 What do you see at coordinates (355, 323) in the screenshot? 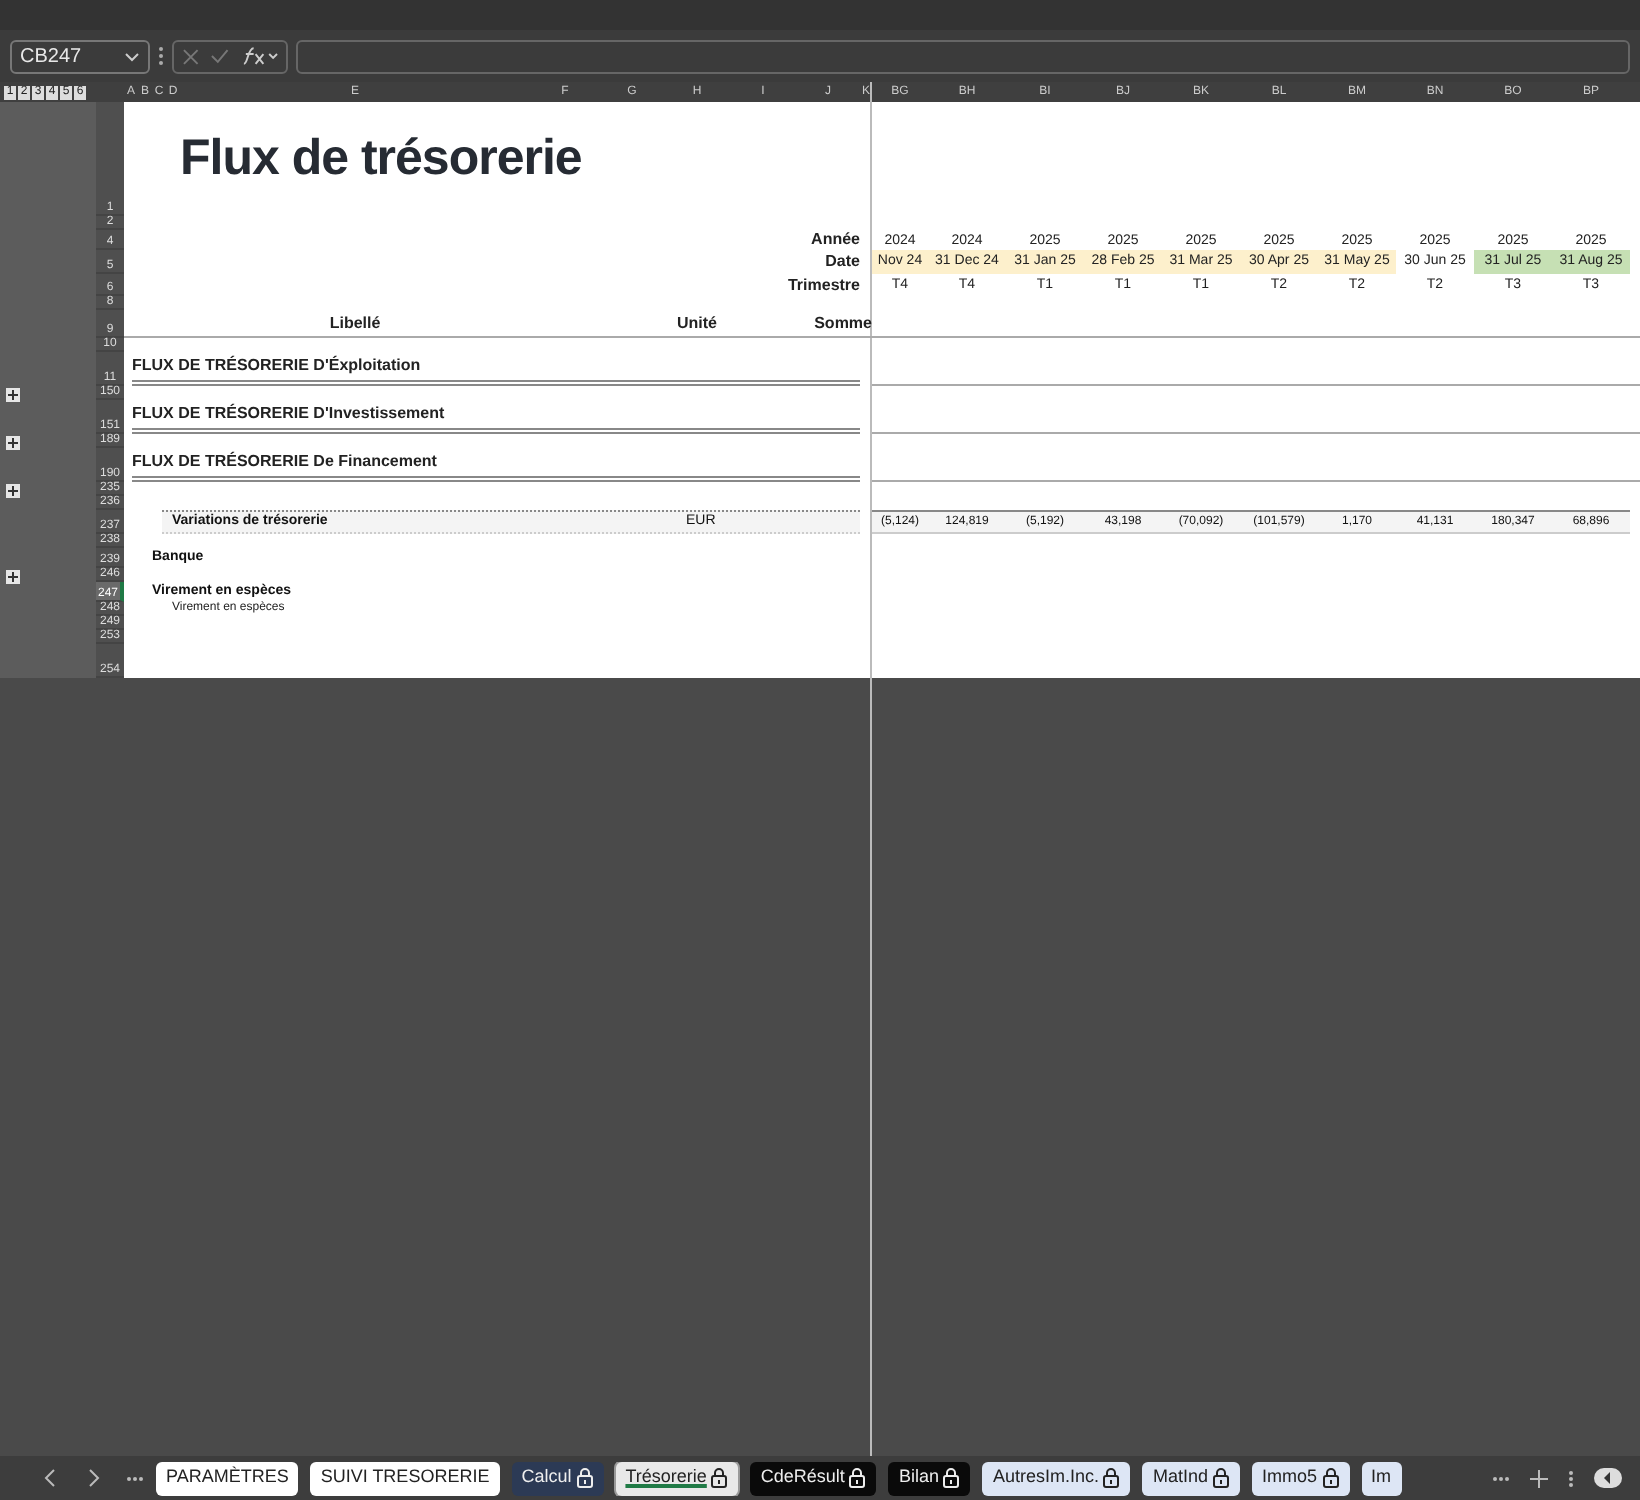
I see `column-label: Libellé` at bounding box center [355, 323].